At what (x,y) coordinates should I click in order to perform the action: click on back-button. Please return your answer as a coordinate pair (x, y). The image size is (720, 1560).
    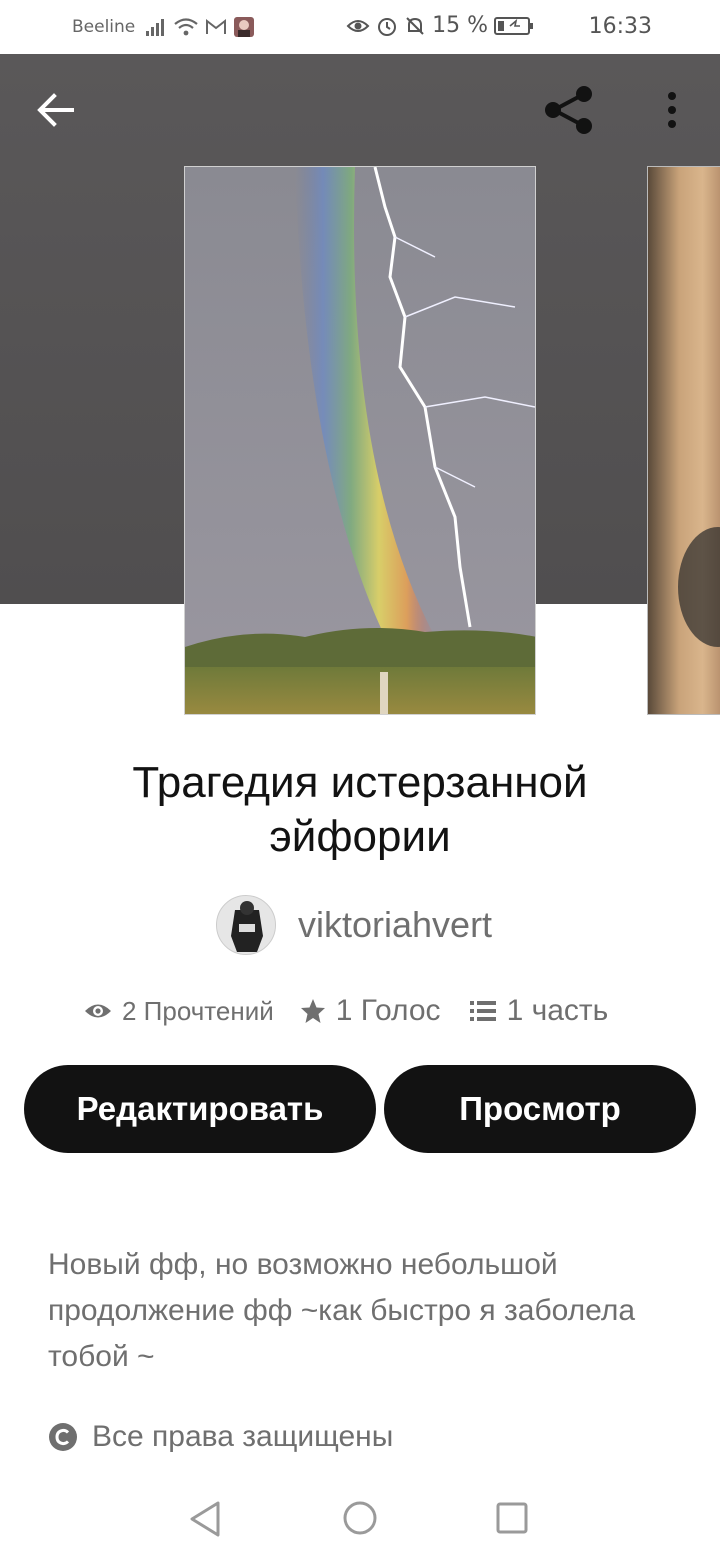
    Looking at the image, I should click on (56, 110).